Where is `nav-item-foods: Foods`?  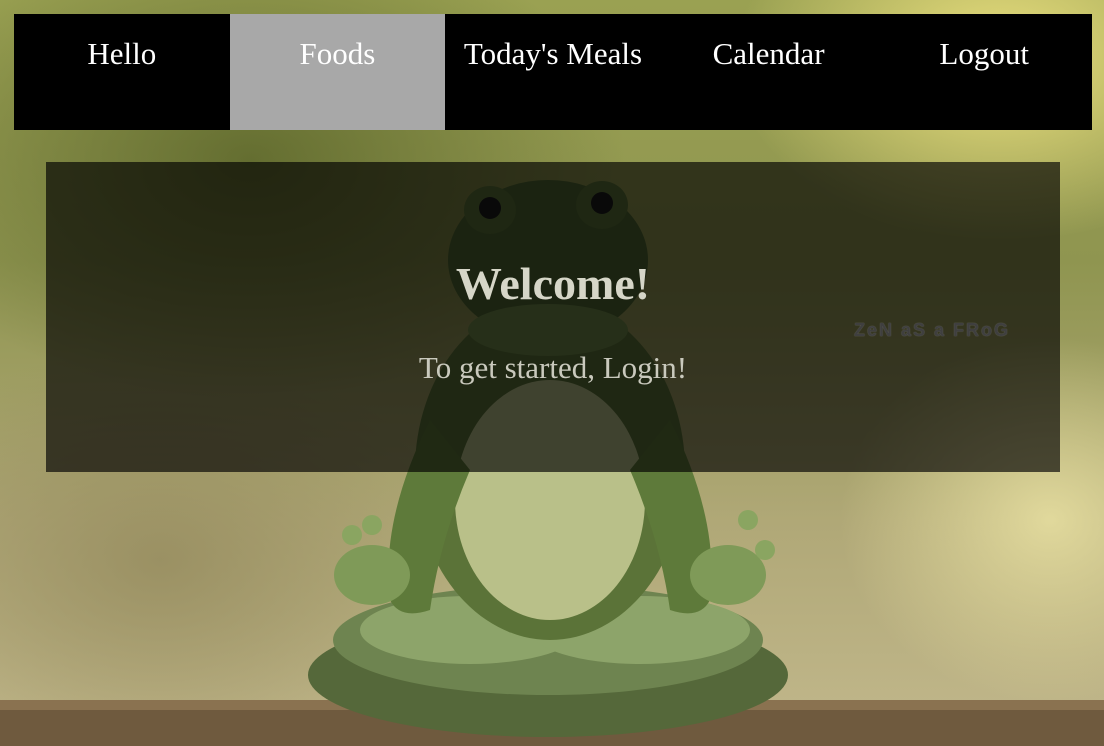
nav-item-foods: Foods is located at coordinates (337, 72).